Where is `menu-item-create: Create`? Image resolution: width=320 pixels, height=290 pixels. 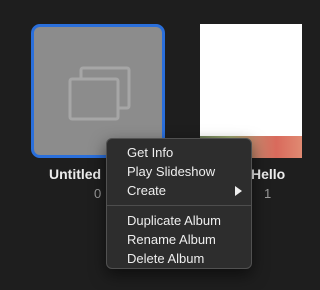 menu-item-create: Create is located at coordinates (179, 190).